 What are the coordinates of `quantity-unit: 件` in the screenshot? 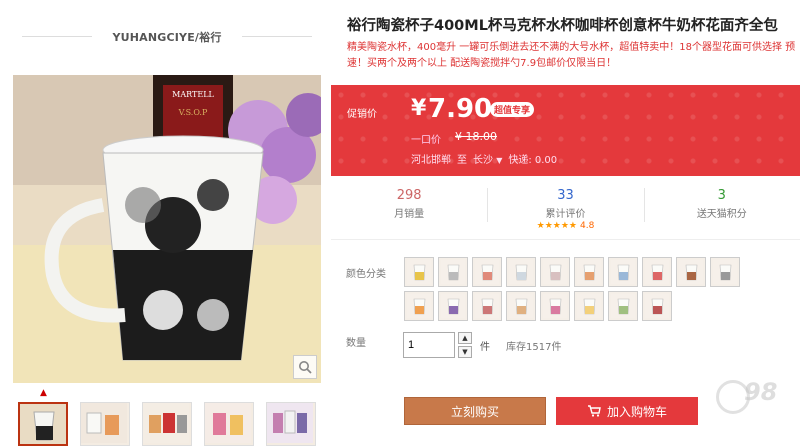 It's located at (485, 347).